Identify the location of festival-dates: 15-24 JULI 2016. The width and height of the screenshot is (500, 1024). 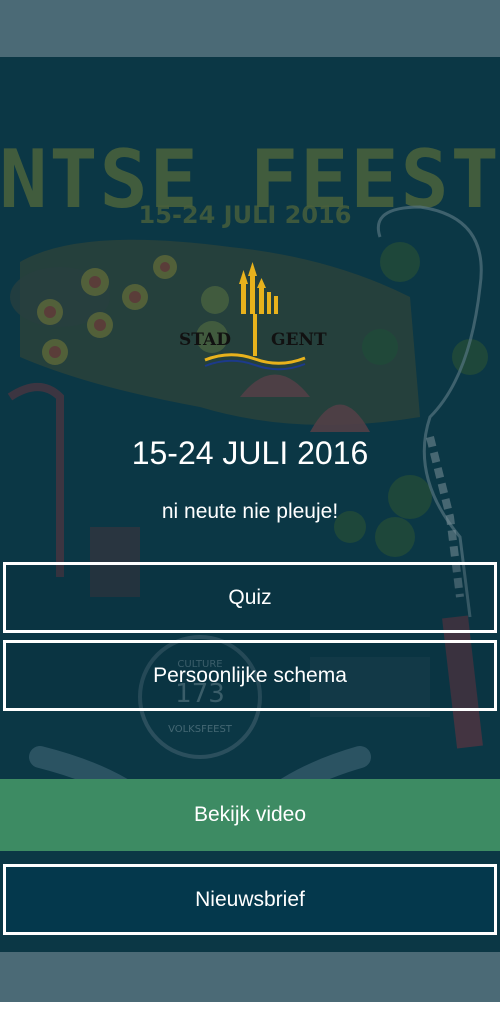
(250, 453).